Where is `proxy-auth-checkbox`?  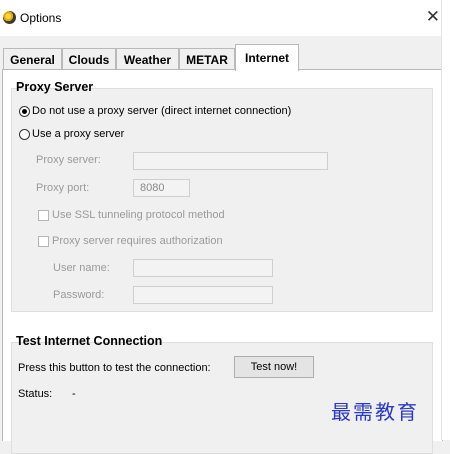 proxy-auth-checkbox is located at coordinates (43, 241).